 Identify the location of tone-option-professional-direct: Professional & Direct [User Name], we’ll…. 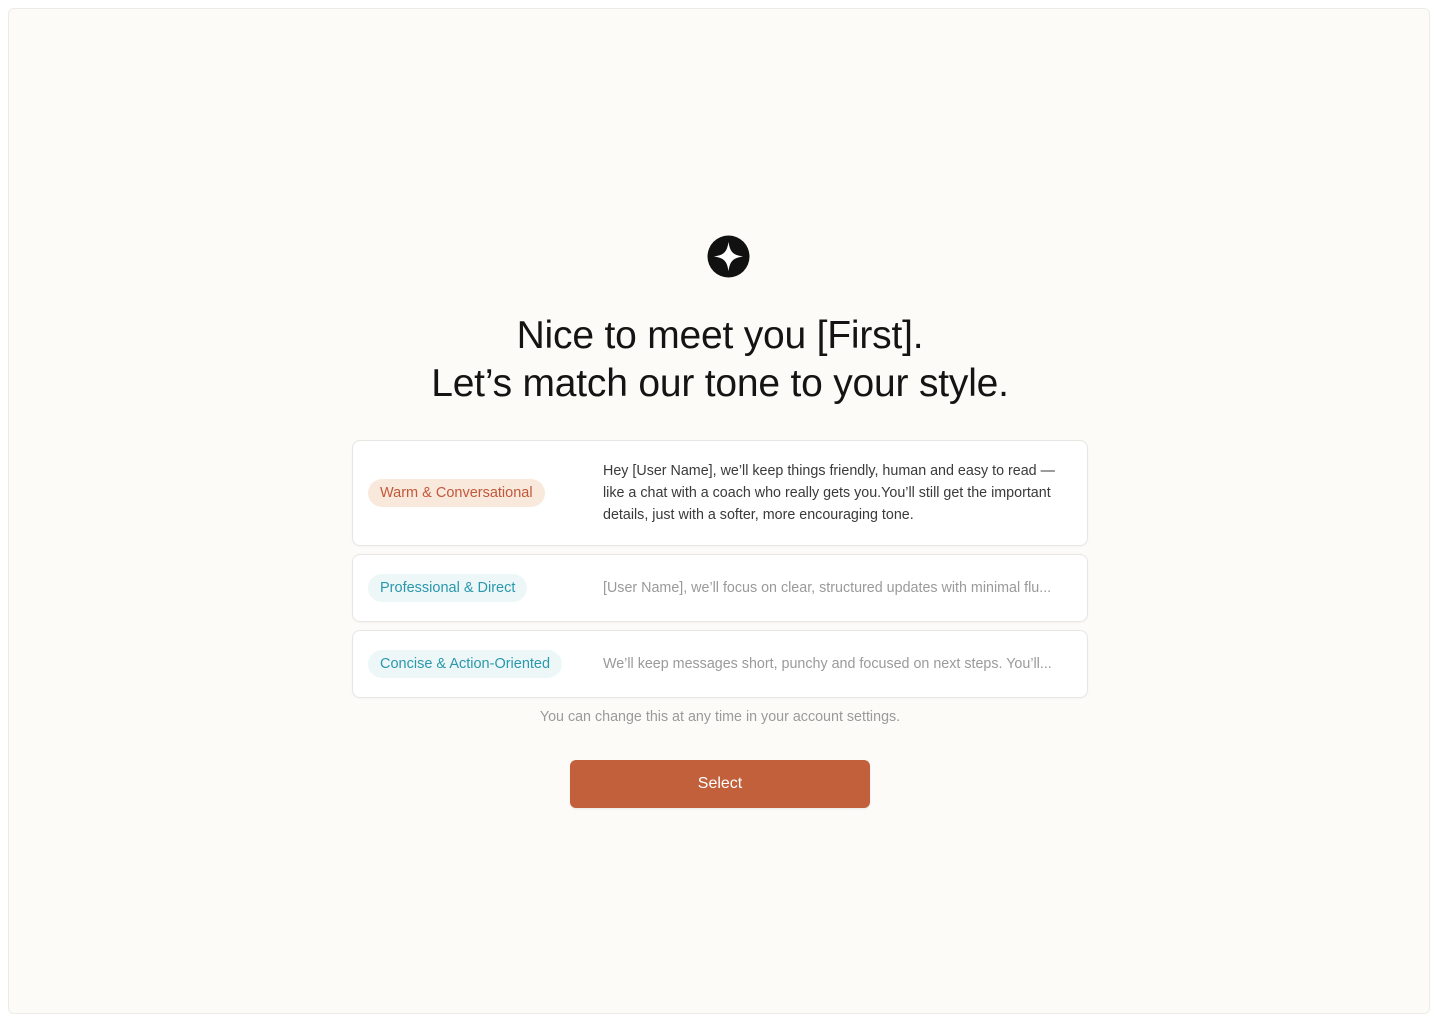
(720, 588).